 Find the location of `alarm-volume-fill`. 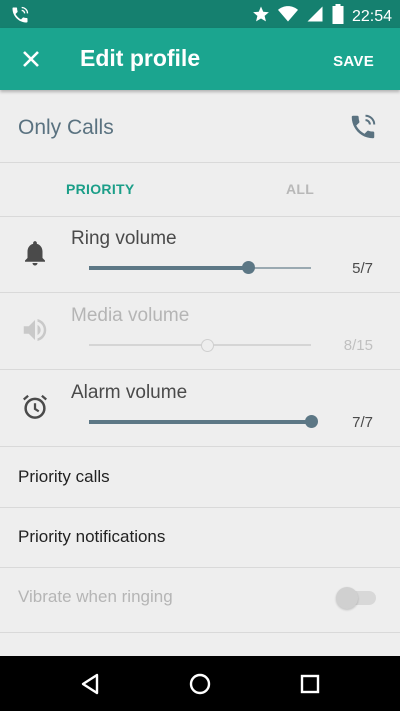

alarm-volume-fill is located at coordinates (200, 422).